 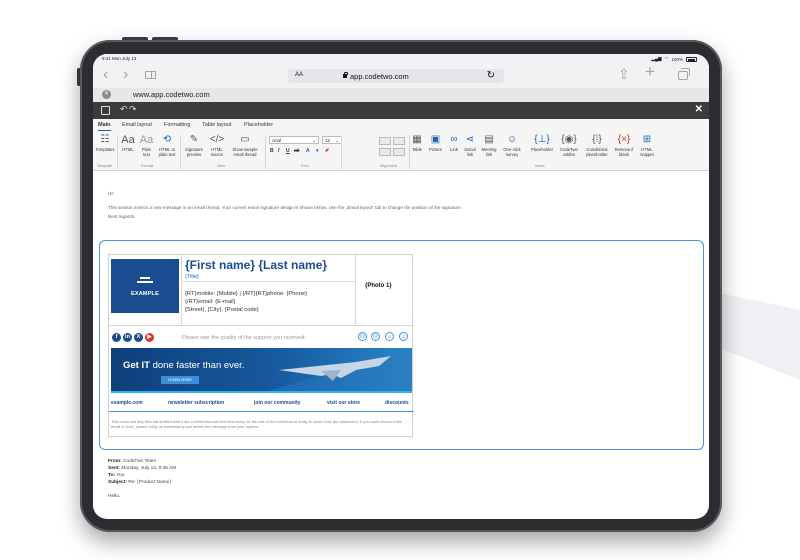 I want to click on thread-hello: Hello,, so click(x=114, y=496).